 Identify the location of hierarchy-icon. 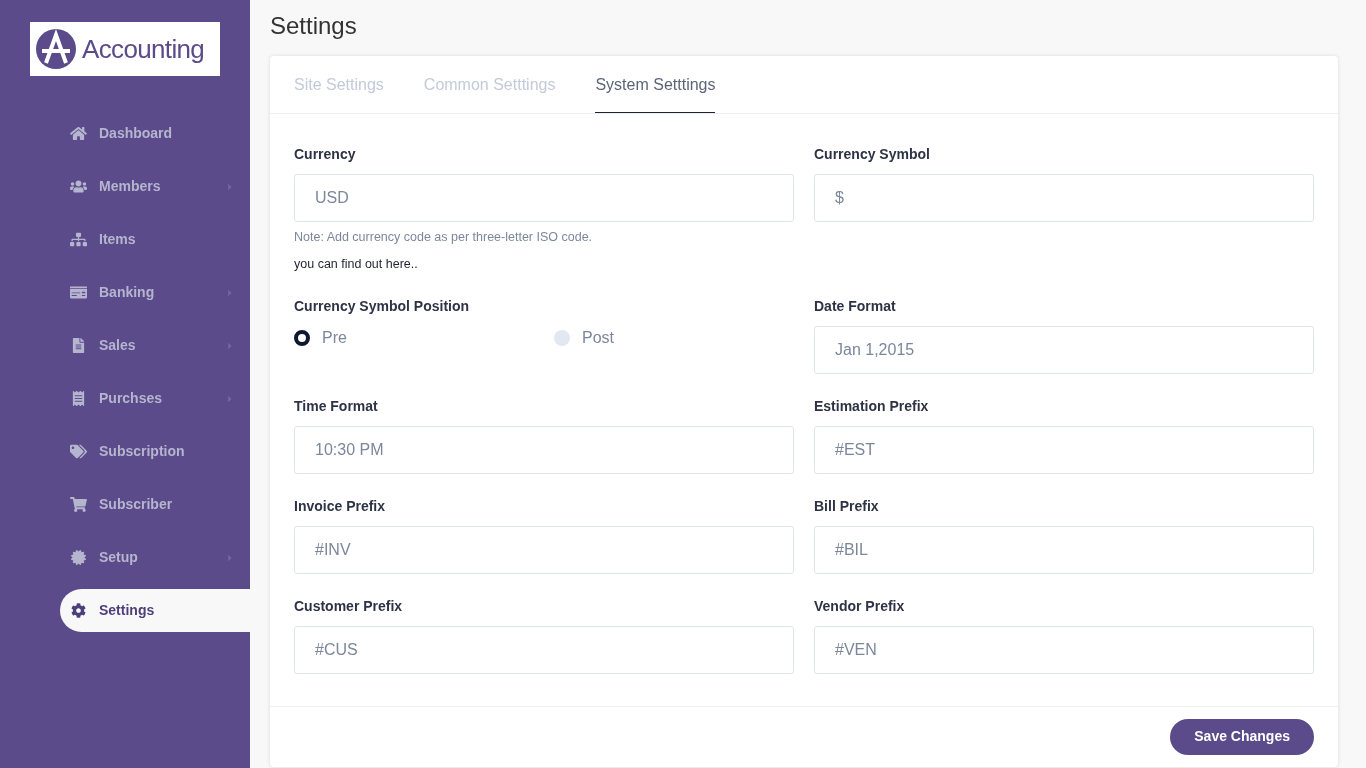
(78, 239).